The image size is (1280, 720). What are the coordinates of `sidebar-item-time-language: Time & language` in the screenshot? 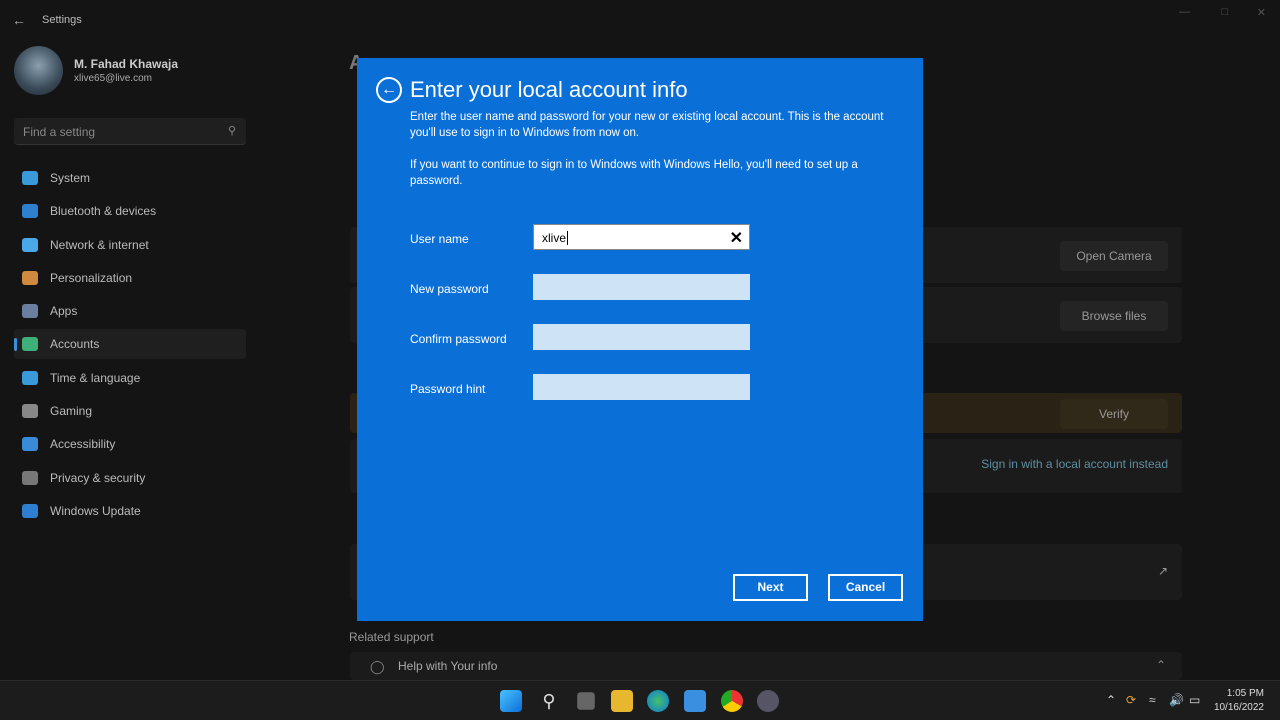 It's located at (130, 378).